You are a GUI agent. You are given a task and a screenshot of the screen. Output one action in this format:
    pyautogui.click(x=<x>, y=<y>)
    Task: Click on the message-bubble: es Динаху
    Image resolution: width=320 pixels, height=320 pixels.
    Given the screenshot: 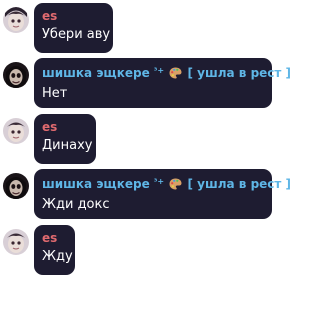 What is the action you would take?
    pyautogui.click(x=65, y=139)
    